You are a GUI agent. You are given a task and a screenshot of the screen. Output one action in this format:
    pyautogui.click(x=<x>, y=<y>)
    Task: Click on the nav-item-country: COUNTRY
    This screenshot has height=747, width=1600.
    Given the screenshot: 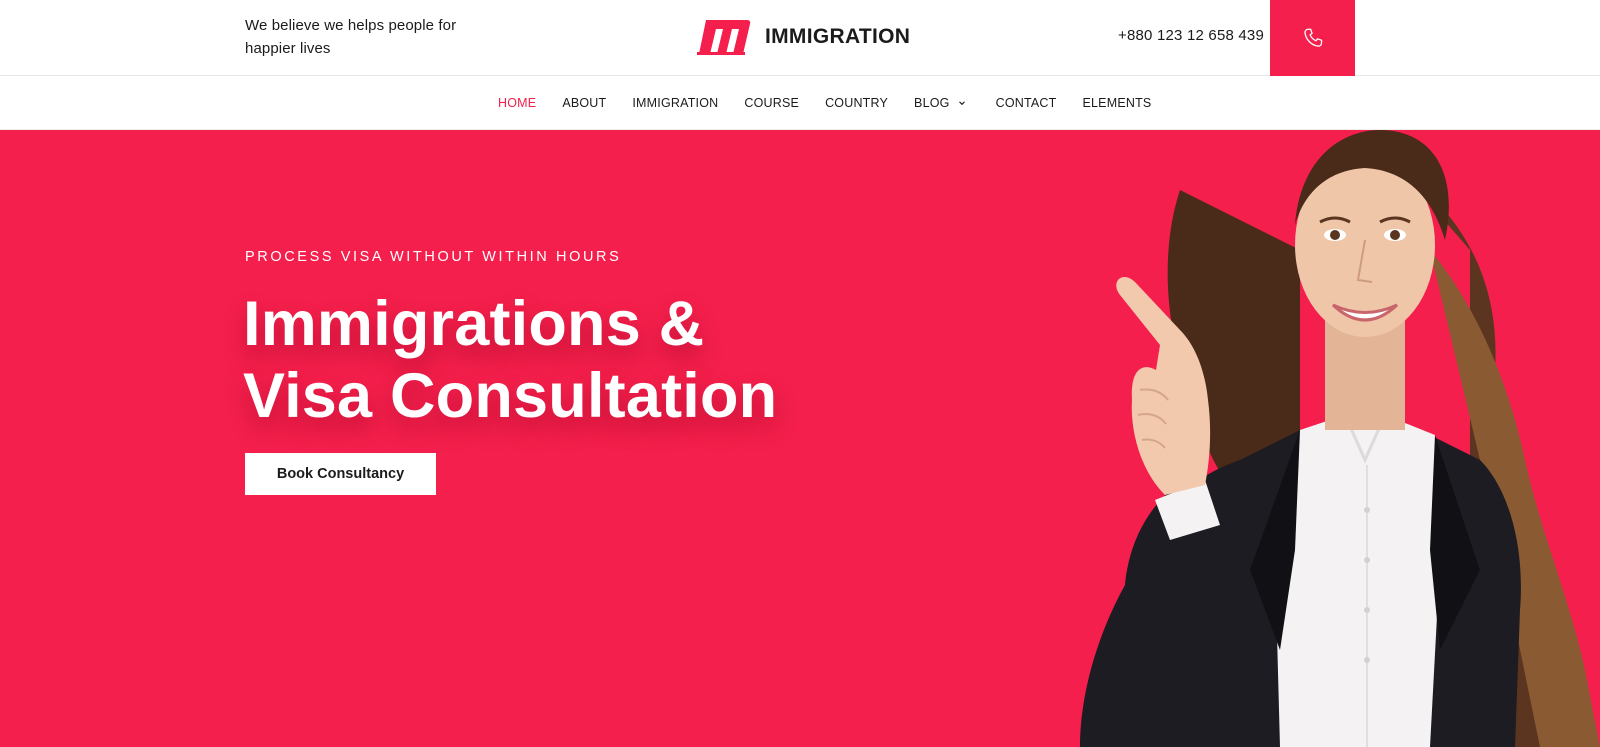 What is the action you would take?
    pyautogui.click(x=856, y=103)
    